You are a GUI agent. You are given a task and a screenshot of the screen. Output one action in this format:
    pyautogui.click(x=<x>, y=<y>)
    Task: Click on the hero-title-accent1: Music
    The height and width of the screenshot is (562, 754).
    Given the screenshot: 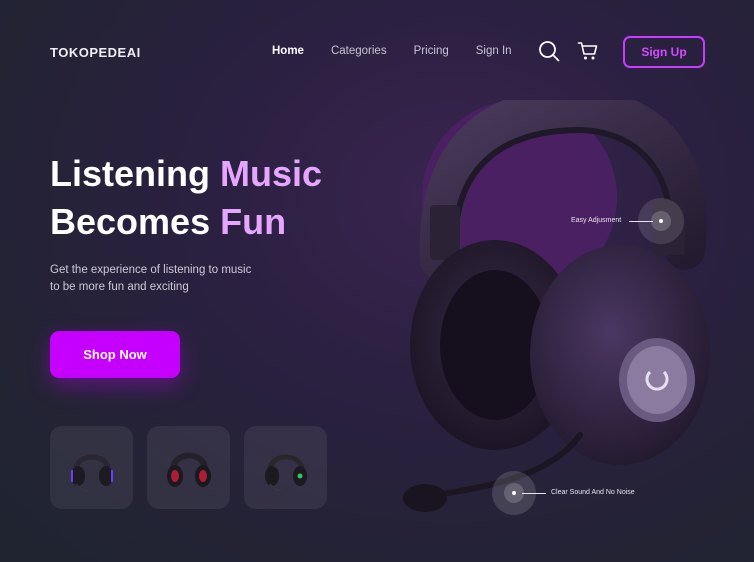 What is the action you would take?
    pyautogui.click(x=271, y=173)
    